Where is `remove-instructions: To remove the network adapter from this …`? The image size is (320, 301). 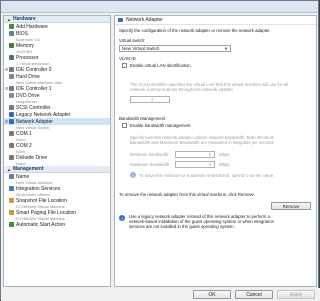
remove-instructions: To remove the network adapter from this … is located at coordinates (187, 194).